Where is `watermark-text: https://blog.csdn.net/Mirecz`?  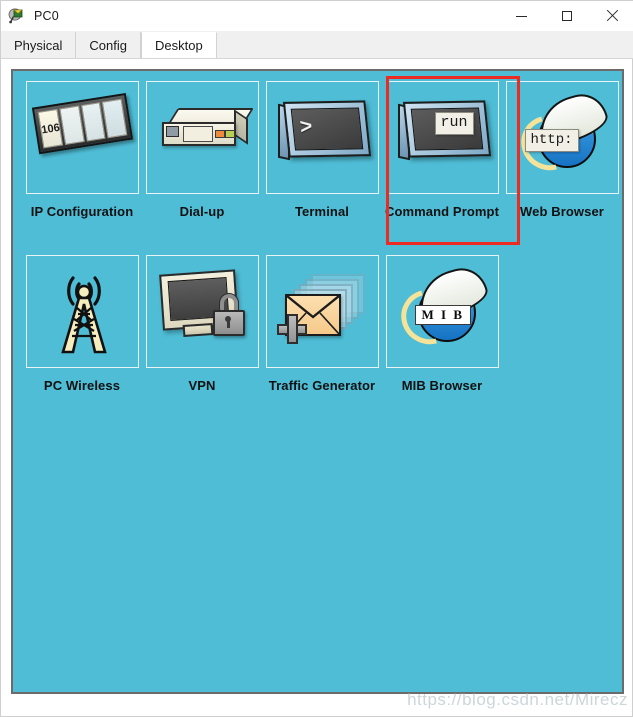
watermark-text: https://blog.csdn.net/Mirecz is located at coordinates (517, 699).